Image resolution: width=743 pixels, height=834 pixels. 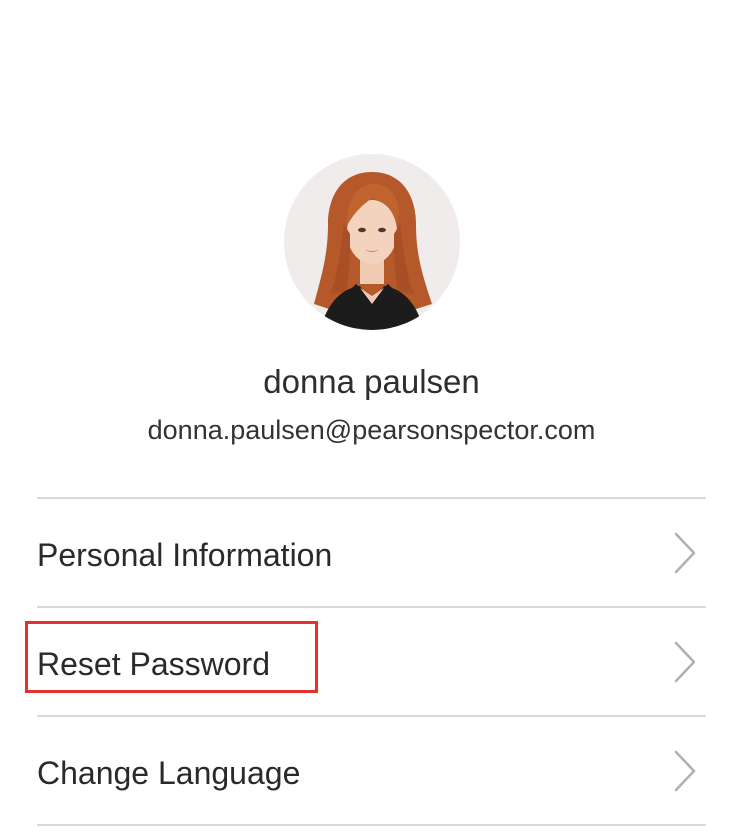 What do you see at coordinates (169, 773) in the screenshot?
I see `menu-item-label: Change Language` at bounding box center [169, 773].